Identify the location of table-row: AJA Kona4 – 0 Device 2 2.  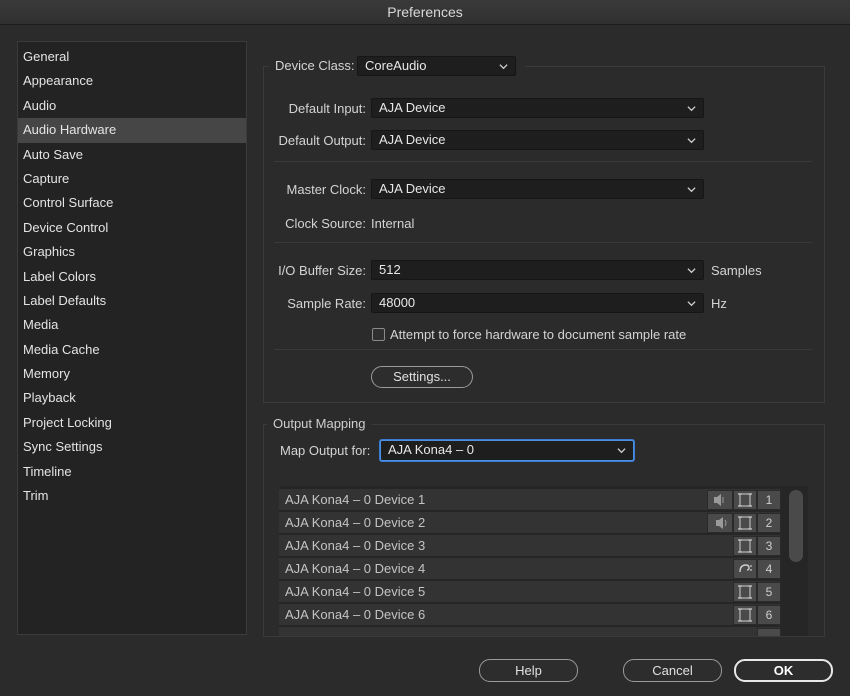
(530, 523).